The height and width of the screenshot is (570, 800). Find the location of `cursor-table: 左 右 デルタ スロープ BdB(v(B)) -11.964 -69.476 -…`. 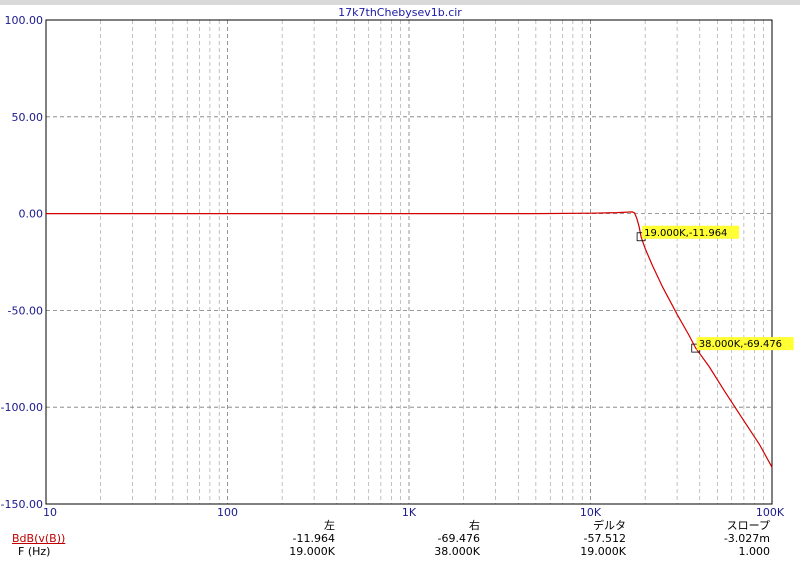

cursor-table: 左 右 デルタ スロープ BdB(v(B)) -11.964 -69.476 -… is located at coordinates (400, 542).